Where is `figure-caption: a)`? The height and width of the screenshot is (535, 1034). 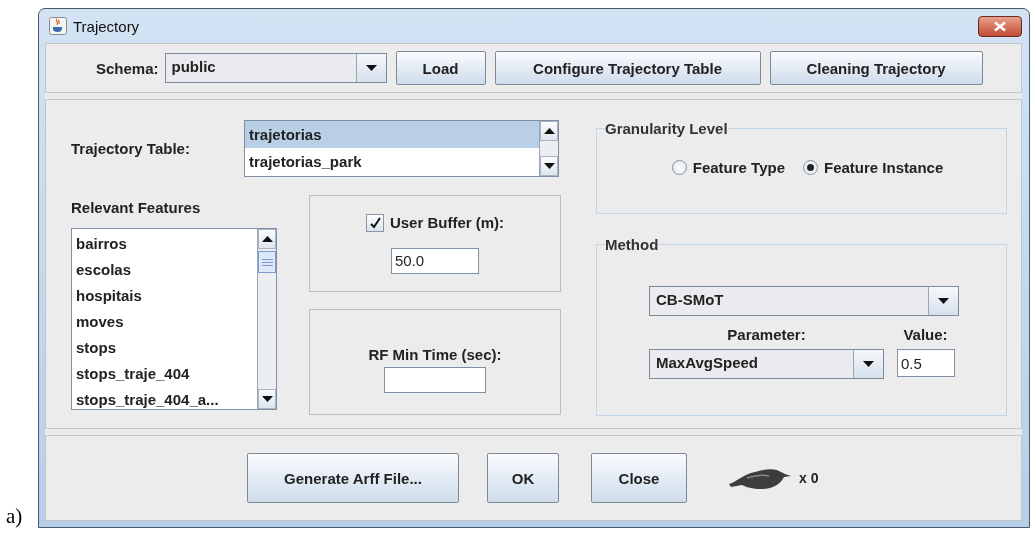 figure-caption: a) is located at coordinates (15, 516).